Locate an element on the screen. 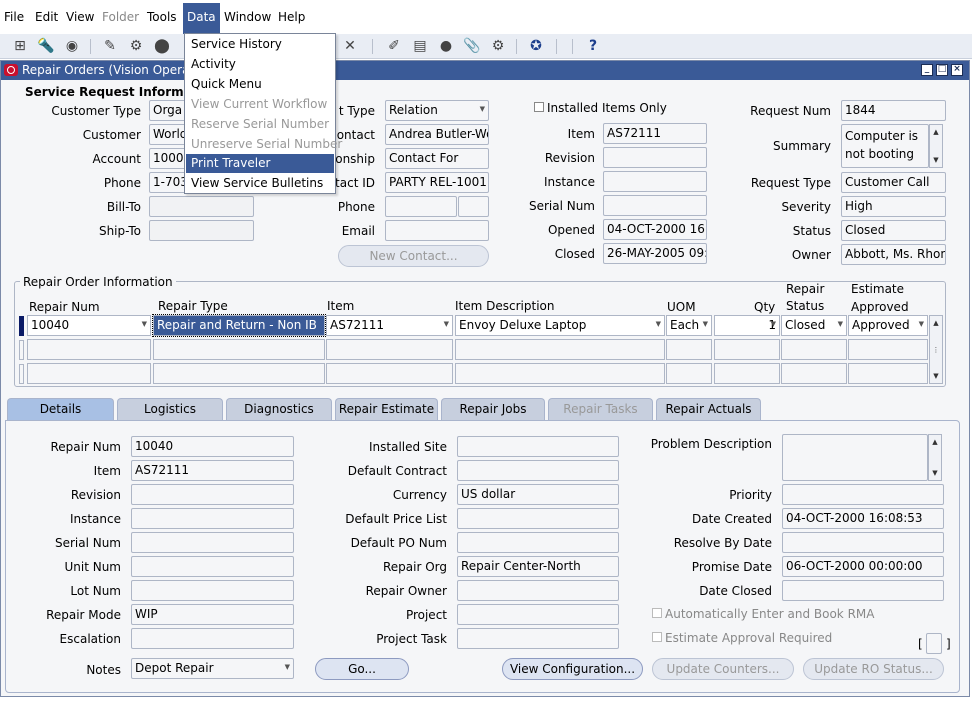 Image resolution: width=972 pixels, height=701 pixels. opened-field: 04-OCT-2000 16:0 is located at coordinates (655, 229).